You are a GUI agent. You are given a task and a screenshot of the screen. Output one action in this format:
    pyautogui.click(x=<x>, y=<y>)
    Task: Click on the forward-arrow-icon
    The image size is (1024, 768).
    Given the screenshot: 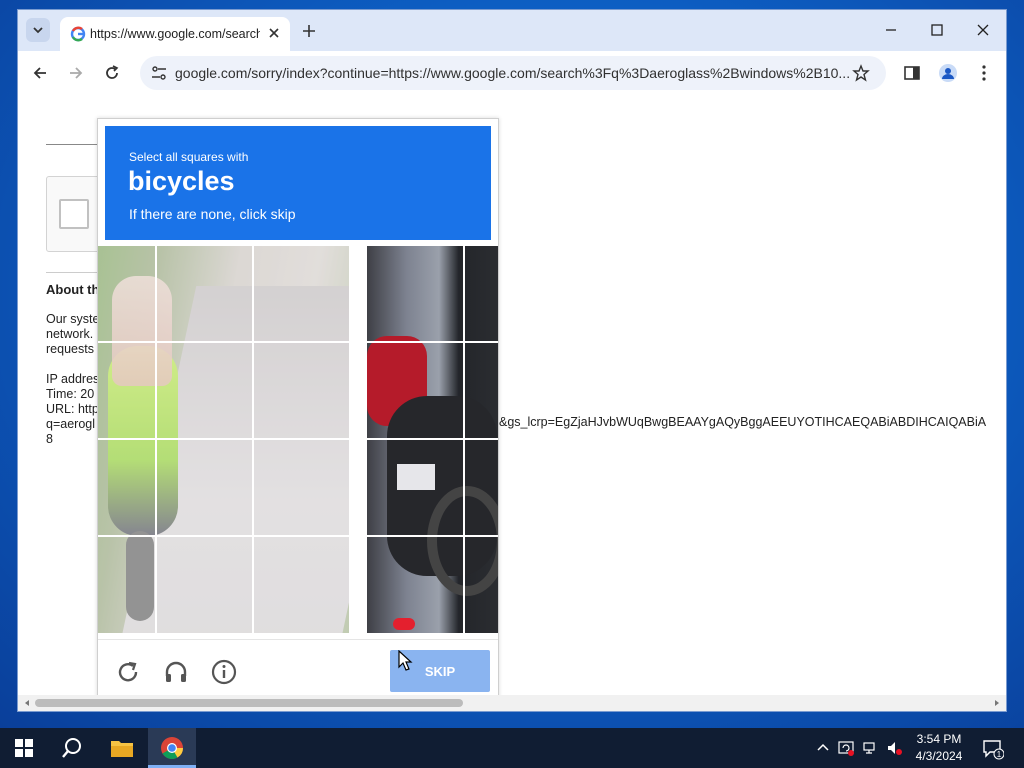 What is the action you would take?
    pyautogui.click(x=76, y=73)
    